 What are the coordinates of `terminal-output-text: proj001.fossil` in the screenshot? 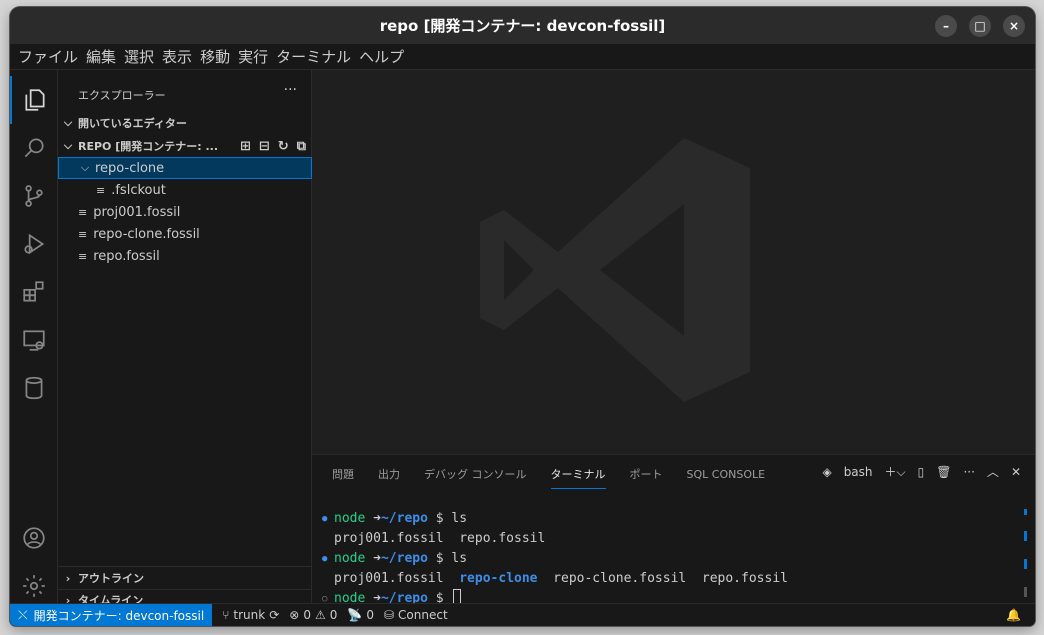 It's located at (397, 578).